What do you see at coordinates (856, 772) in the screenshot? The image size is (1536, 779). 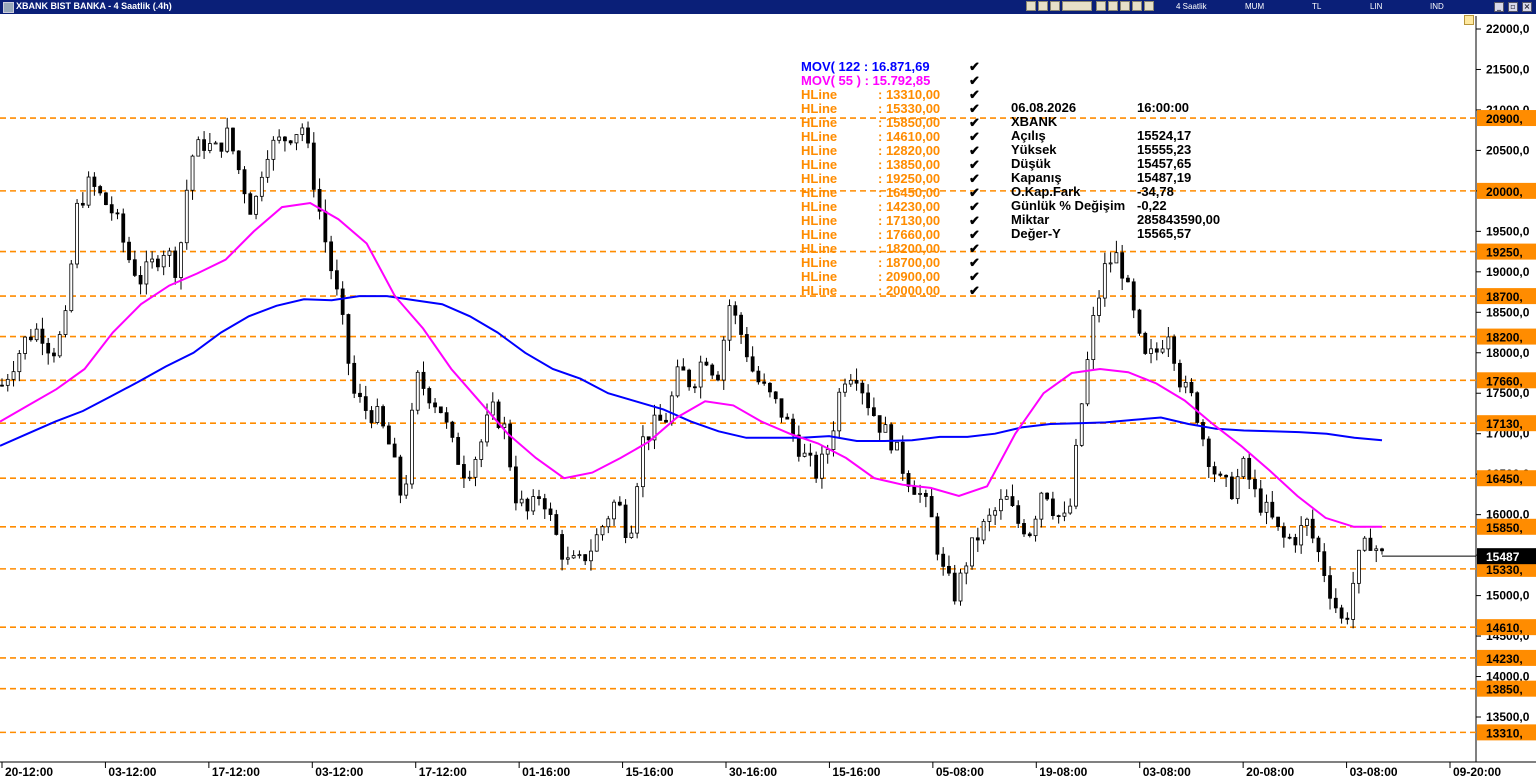 I see `x-tick-label: 15-16:00` at bounding box center [856, 772].